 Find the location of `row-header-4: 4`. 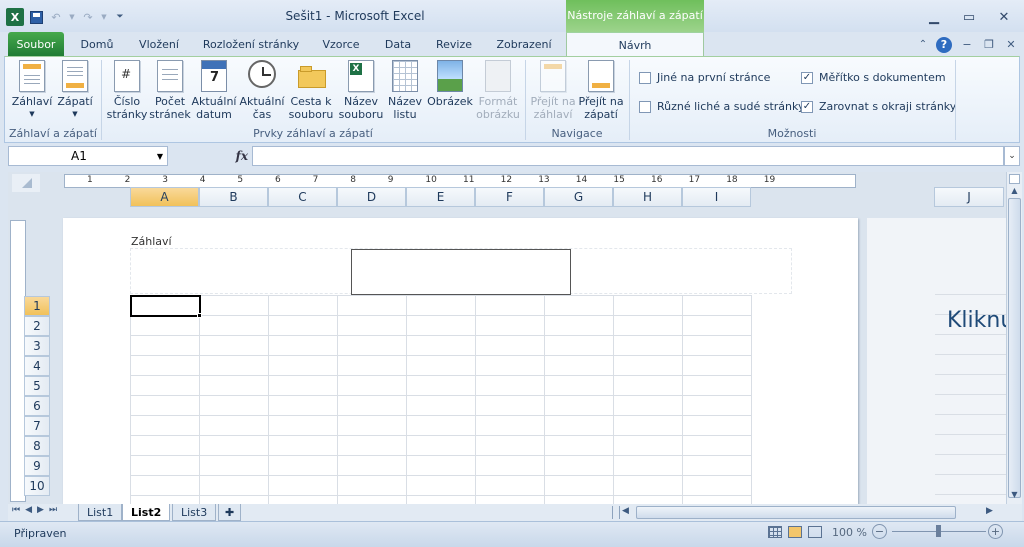

row-header-4: 4 is located at coordinates (37, 366).